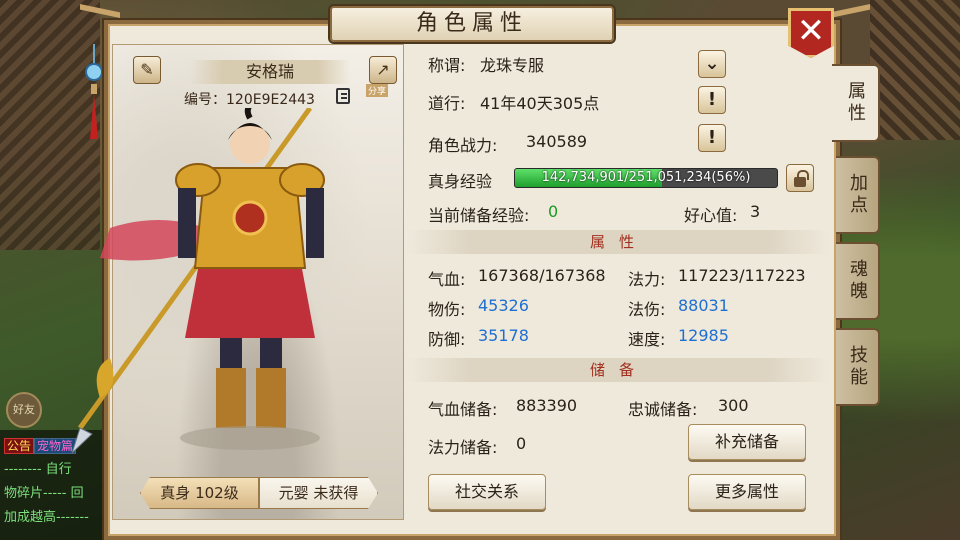  Describe the element at coordinates (647, 309) in the screenshot. I see `mag-damage-label: 法伤:` at that location.